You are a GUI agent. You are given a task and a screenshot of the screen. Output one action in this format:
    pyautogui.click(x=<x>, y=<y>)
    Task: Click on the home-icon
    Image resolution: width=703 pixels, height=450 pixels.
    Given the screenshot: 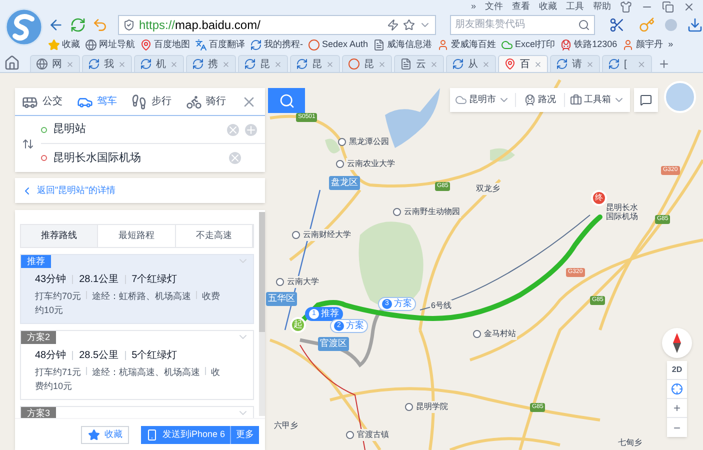 What is the action you would take?
    pyautogui.click(x=12, y=63)
    